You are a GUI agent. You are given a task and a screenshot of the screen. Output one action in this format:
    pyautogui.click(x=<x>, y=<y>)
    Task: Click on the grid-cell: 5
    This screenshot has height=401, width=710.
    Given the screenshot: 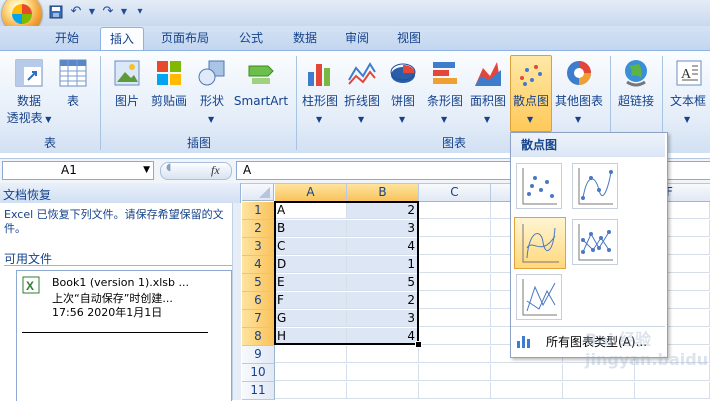 What is the action you would take?
    pyautogui.click(x=383, y=282)
    